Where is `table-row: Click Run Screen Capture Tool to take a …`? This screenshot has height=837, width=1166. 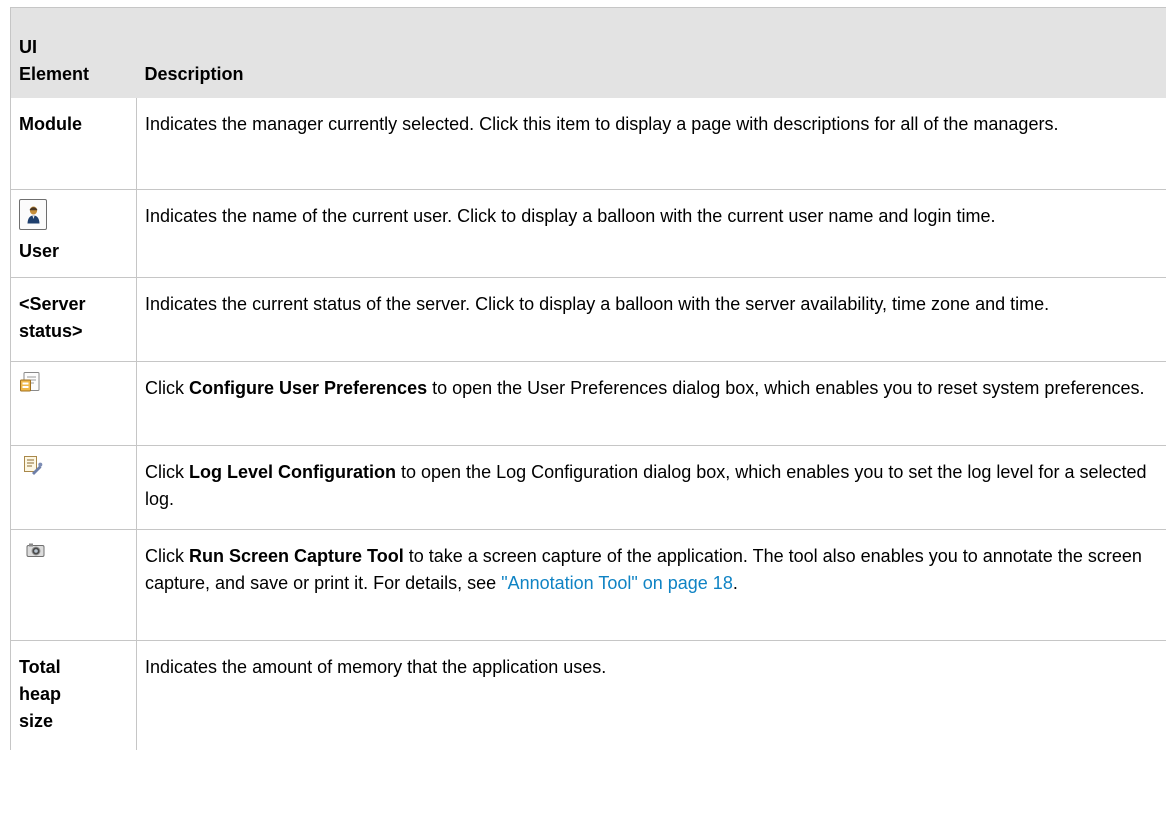 table-row: Click Run Screen Capture Tool to take a … is located at coordinates (588, 585).